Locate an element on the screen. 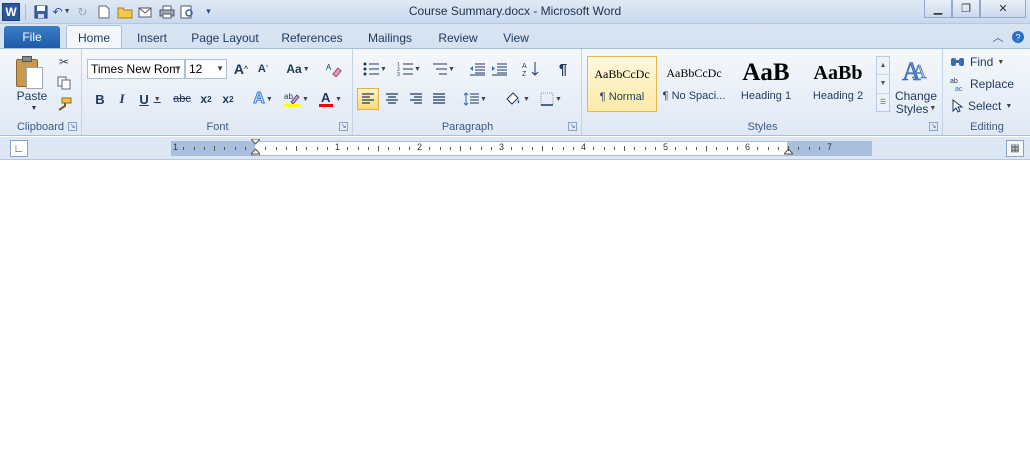 The image size is (1030, 460). tab-insert: Insert is located at coordinates (152, 38).